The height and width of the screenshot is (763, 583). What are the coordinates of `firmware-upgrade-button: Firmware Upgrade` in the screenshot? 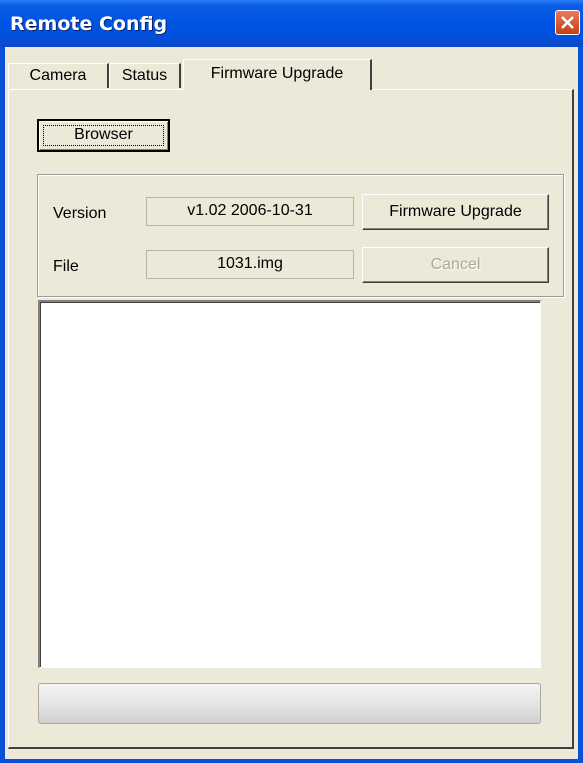 It's located at (455, 212).